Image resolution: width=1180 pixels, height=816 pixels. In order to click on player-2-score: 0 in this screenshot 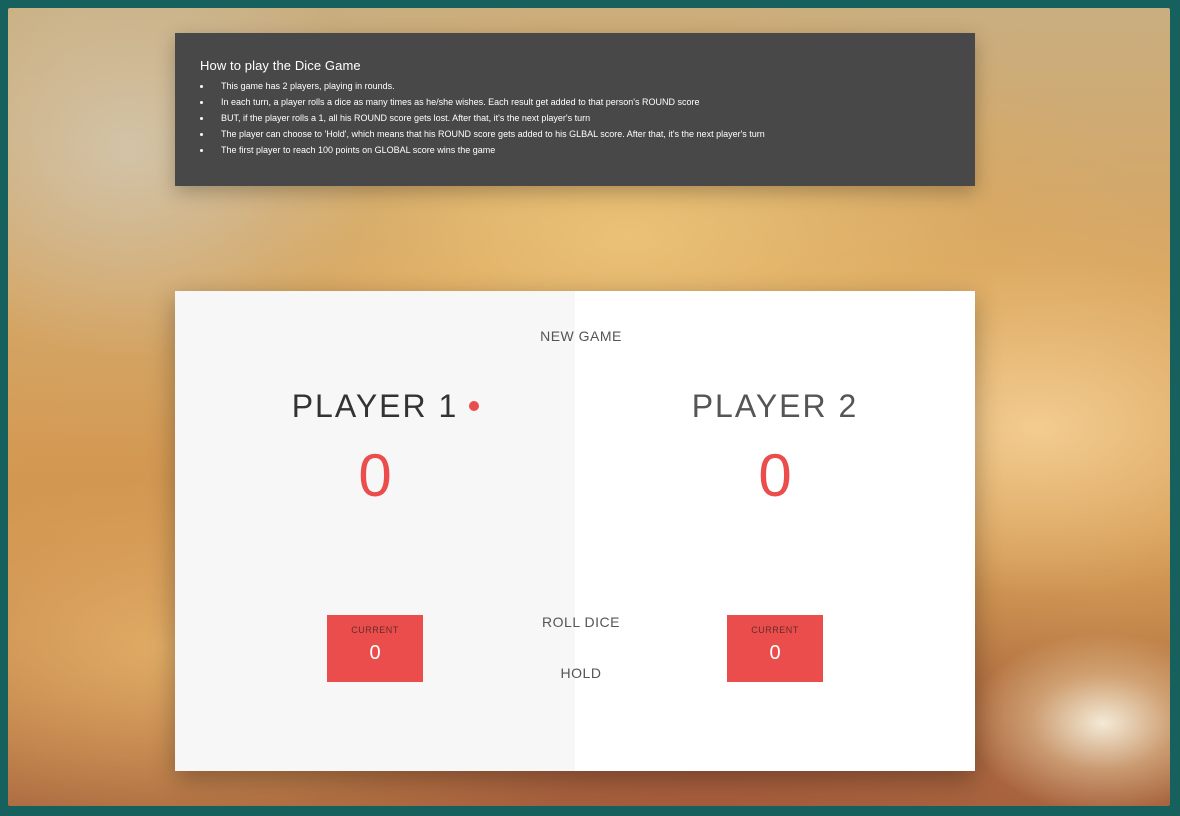, I will do `click(775, 475)`.